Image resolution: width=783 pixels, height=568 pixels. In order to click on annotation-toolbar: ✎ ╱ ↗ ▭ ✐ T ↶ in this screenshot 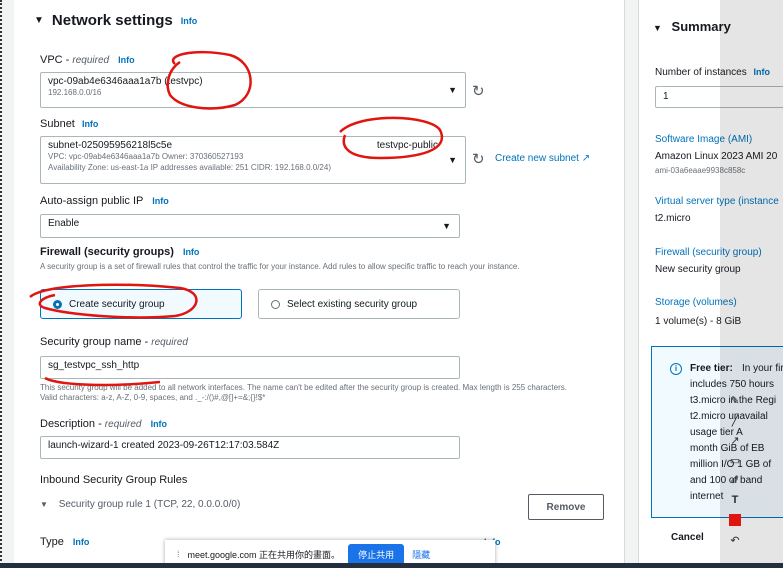, I will do `click(735, 478)`.